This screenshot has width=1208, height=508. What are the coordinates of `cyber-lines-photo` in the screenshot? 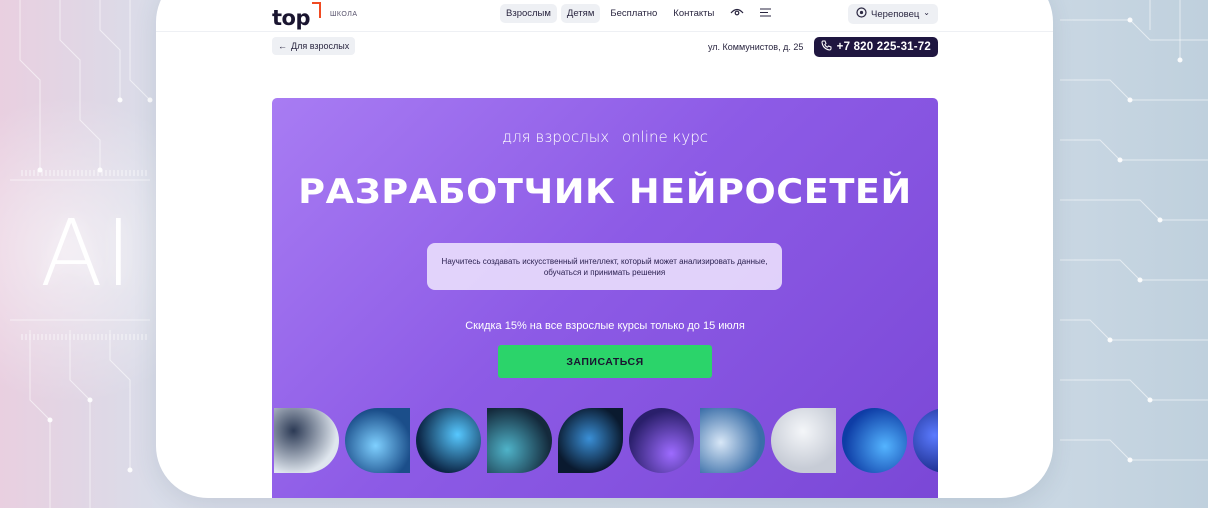 It's located at (925, 440).